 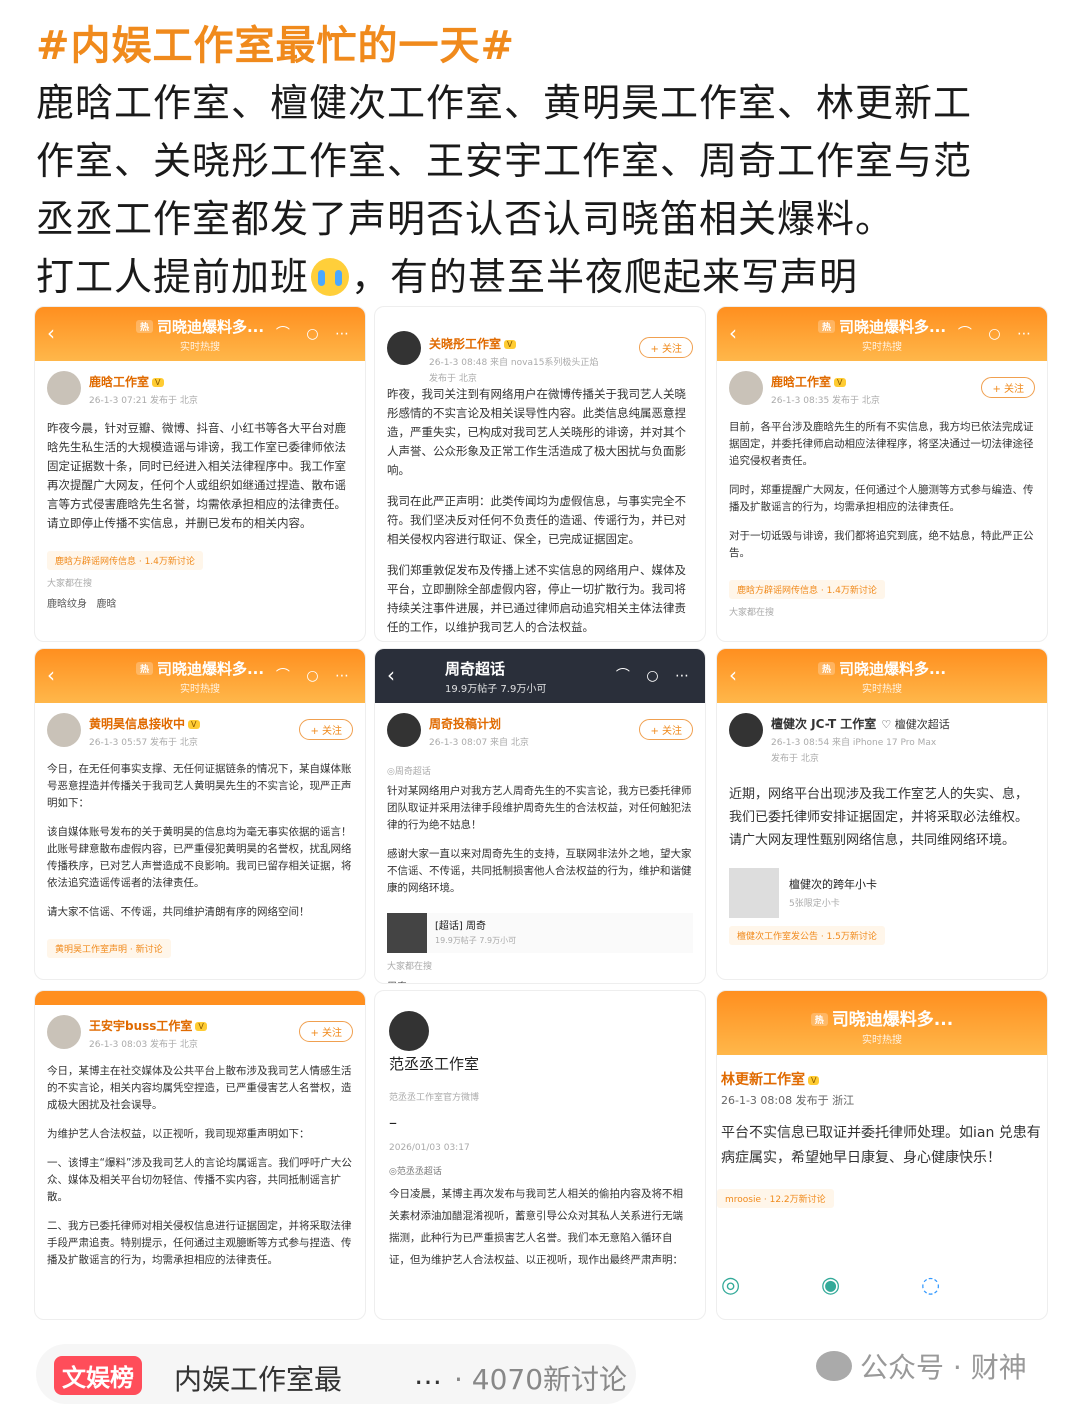 I want to click on user-line: 黄明昊信息接收中 V 26-1-3 05:57 发布于 北京 + 关注, so click(x=200, y=730).